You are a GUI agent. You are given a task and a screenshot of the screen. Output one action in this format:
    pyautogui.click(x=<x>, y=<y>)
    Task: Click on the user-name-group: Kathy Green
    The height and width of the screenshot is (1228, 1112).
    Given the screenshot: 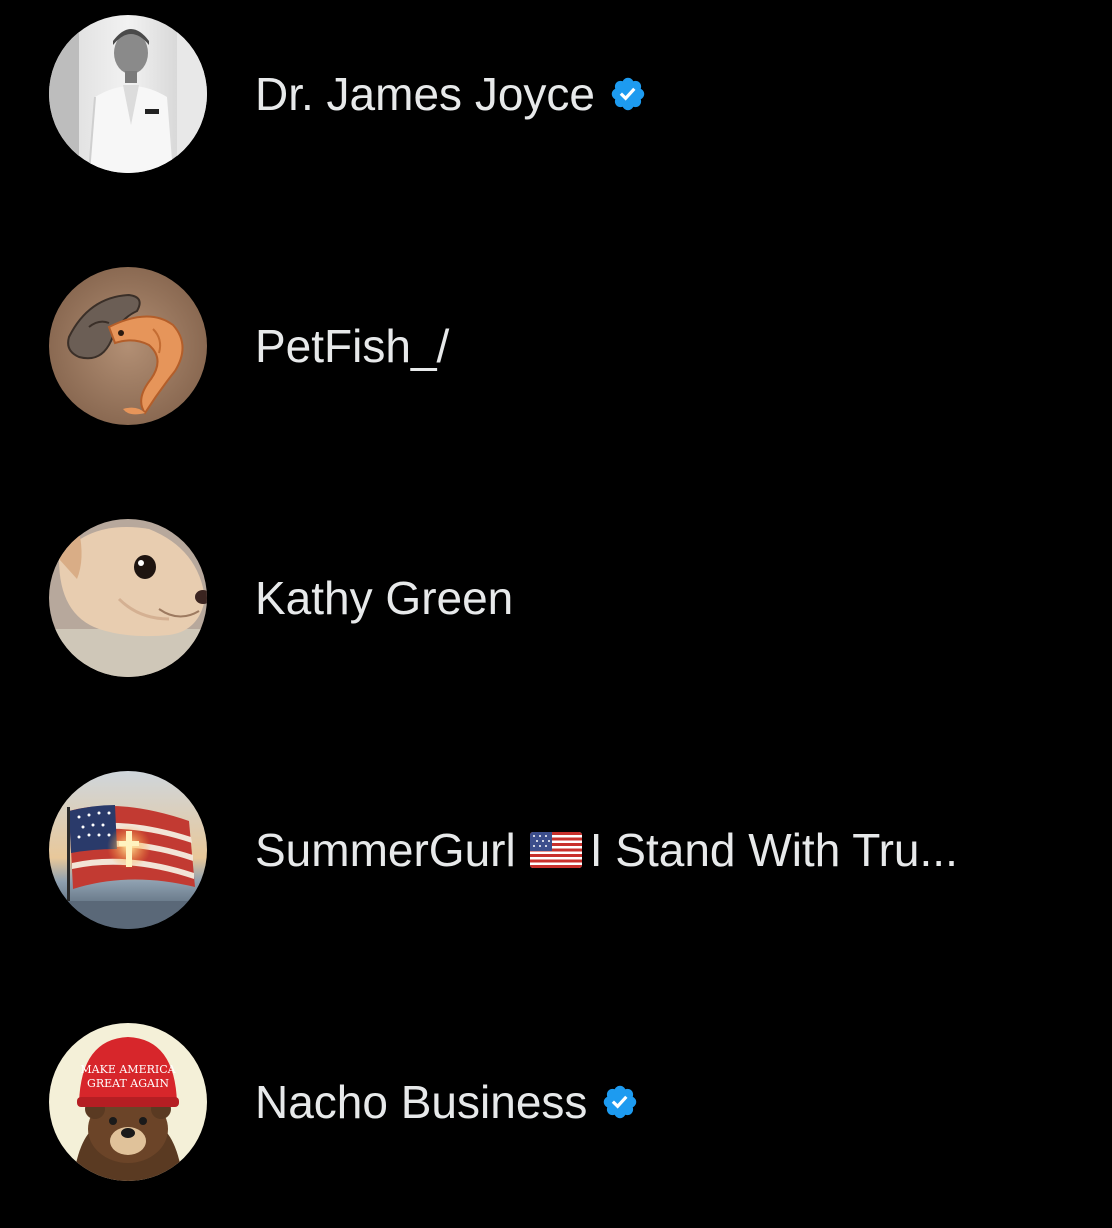 What is the action you would take?
    pyautogui.click(x=384, y=598)
    